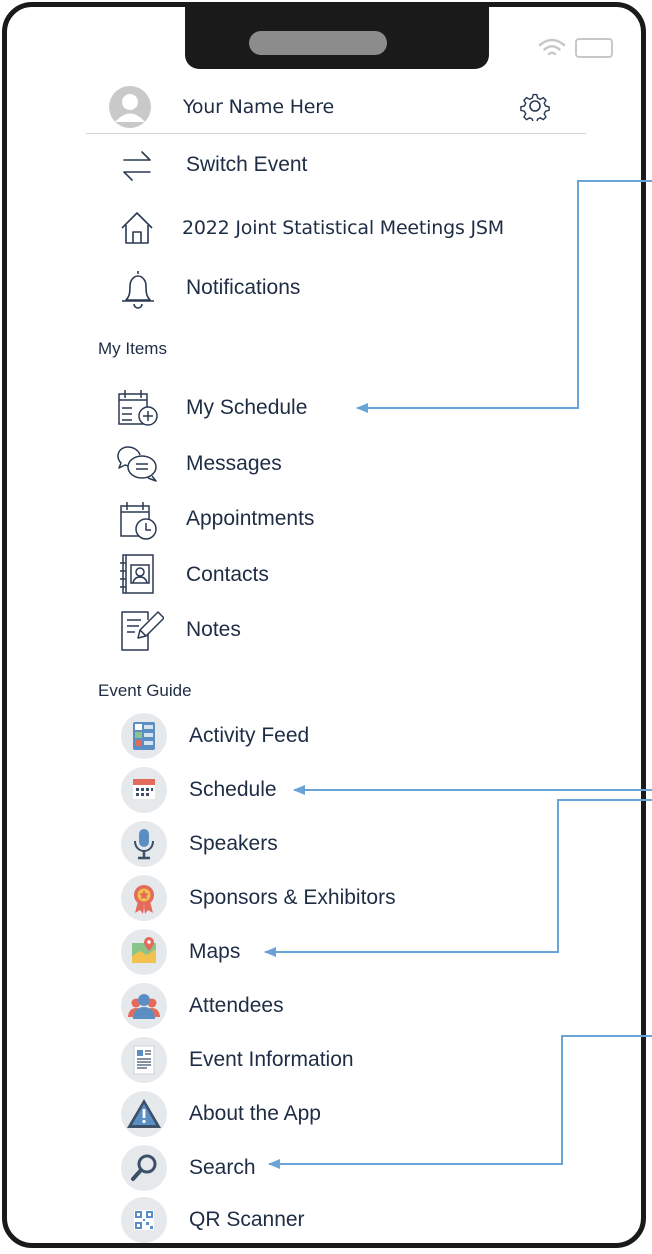 This screenshot has width=652, height=1254. Describe the element at coordinates (249, 736) in the screenshot. I see `activity-feed-item: Activity Feed` at that location.